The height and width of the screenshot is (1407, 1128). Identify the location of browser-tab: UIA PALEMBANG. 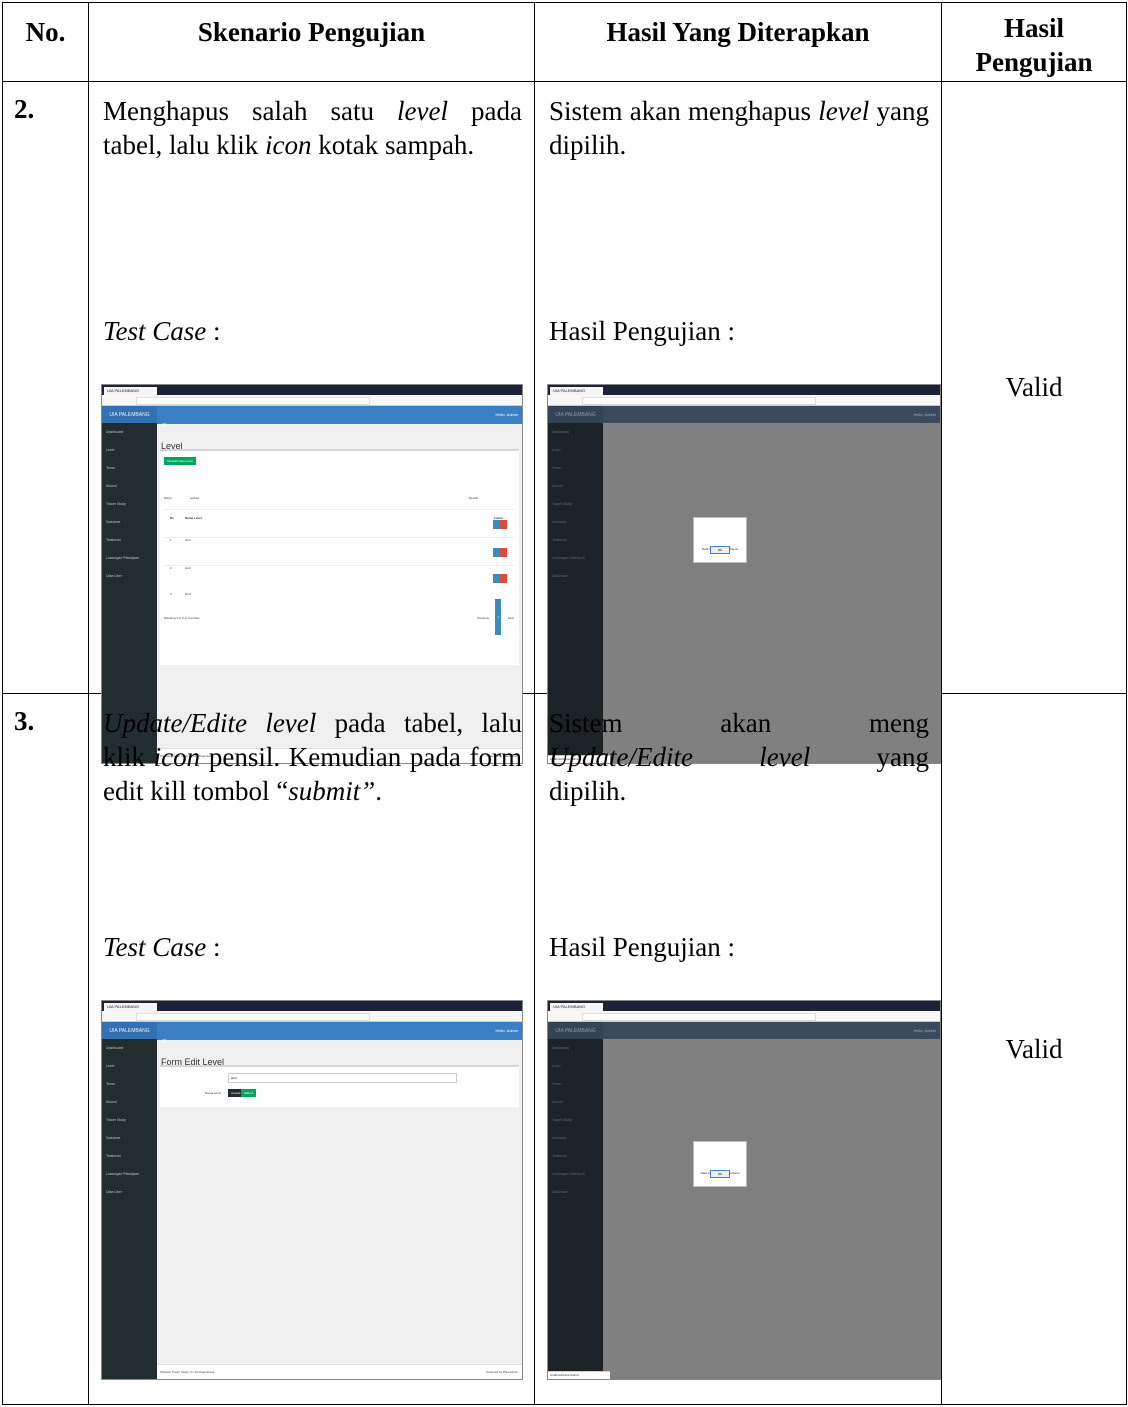
(130, 391).